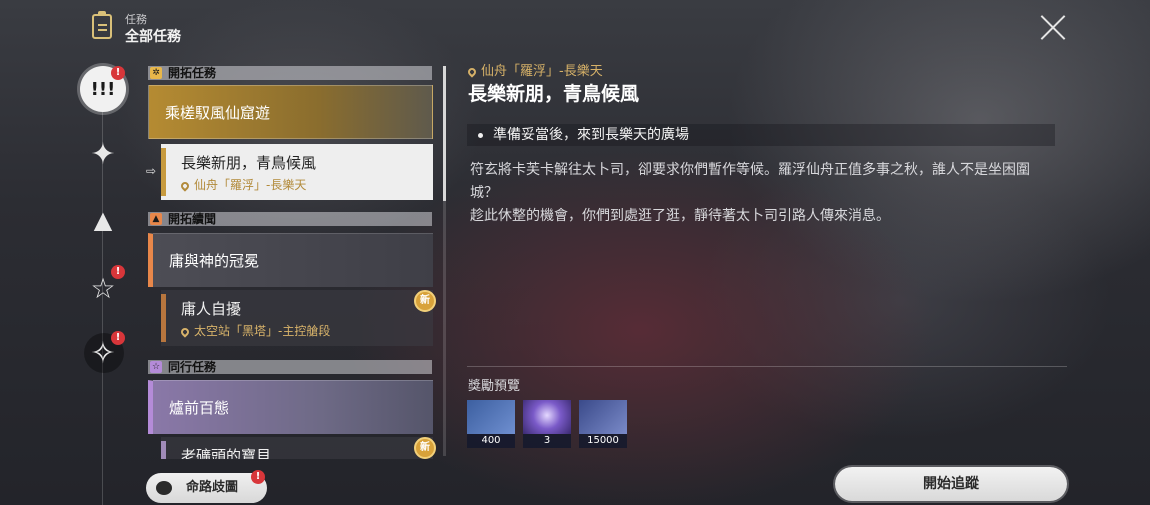 The image size is (1150, 505). What do you see at coordinates (103, 89) in the screenshot?
I see `all-quests-icon: !!!` at bounding box center [103, 89].